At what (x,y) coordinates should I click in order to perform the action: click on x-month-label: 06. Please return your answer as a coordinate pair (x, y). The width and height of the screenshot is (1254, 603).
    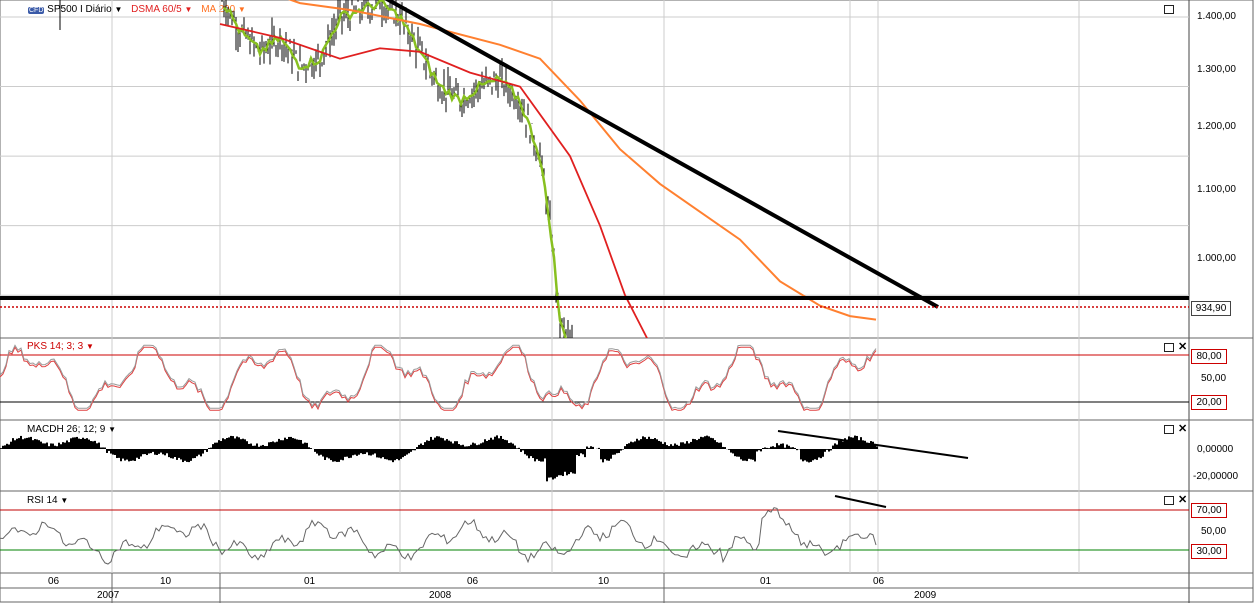
    Looking at the image, I should click on (54, 581).